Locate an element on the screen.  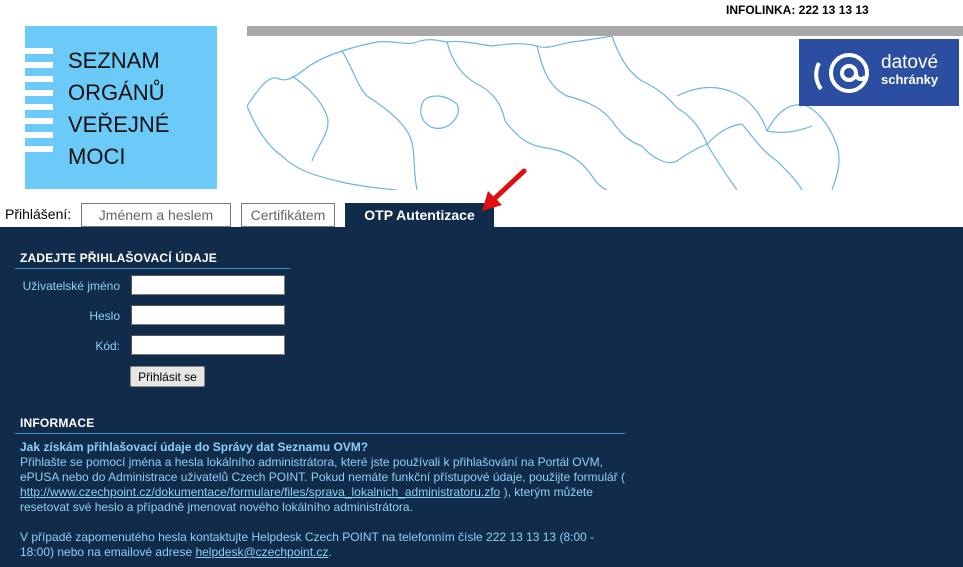
info-title-underline is located at coordinates (320, 433).